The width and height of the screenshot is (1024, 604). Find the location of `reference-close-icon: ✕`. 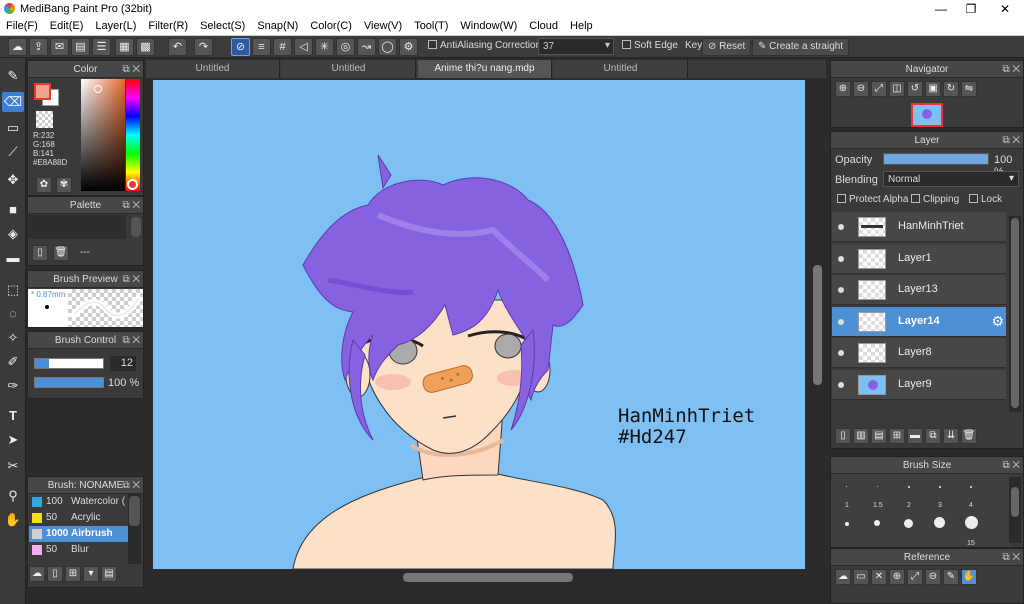

reference-close-icon: ✕ is located at coordinates (879, 577).